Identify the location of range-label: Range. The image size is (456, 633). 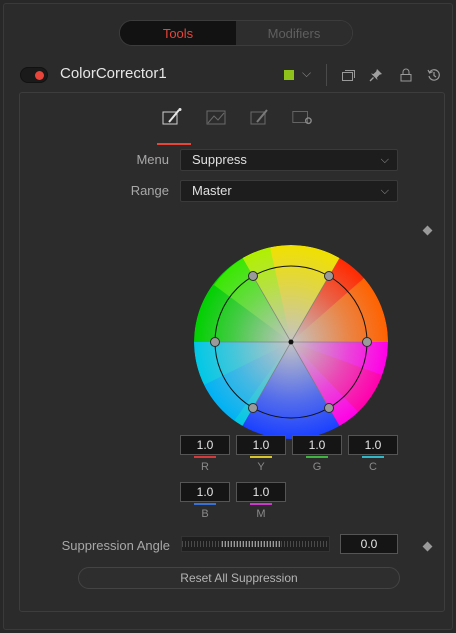
(149, 190).